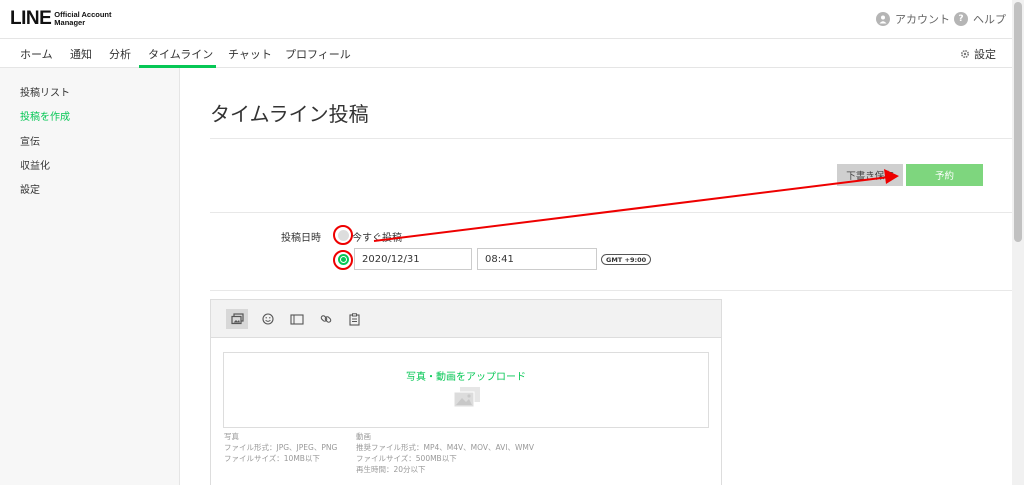 Image resolution: width=1024 pixels, height=485 pixels. Describe the element at coordinates (45, 115) in the screenshot. I see `sidebar-item-create-post: 投稿を作成` at that location.